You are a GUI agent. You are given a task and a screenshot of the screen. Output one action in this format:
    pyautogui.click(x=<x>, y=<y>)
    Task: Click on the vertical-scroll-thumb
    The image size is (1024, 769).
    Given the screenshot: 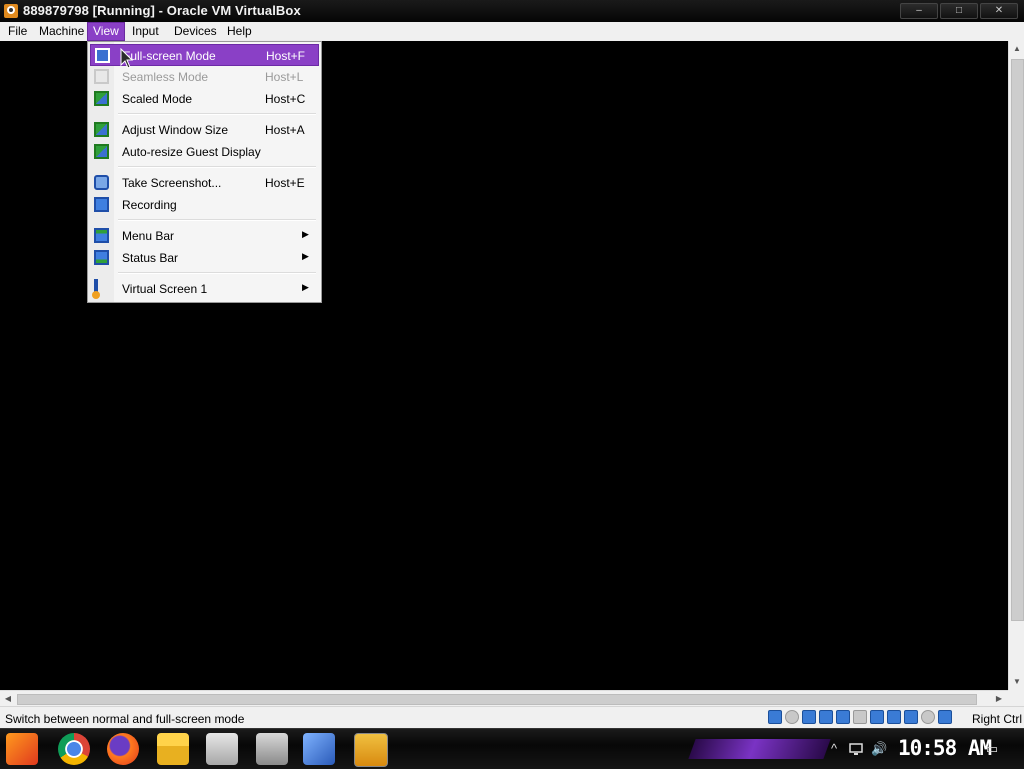 What is the action you would take?
    pyautogui.click(x=1017, y=340)
    